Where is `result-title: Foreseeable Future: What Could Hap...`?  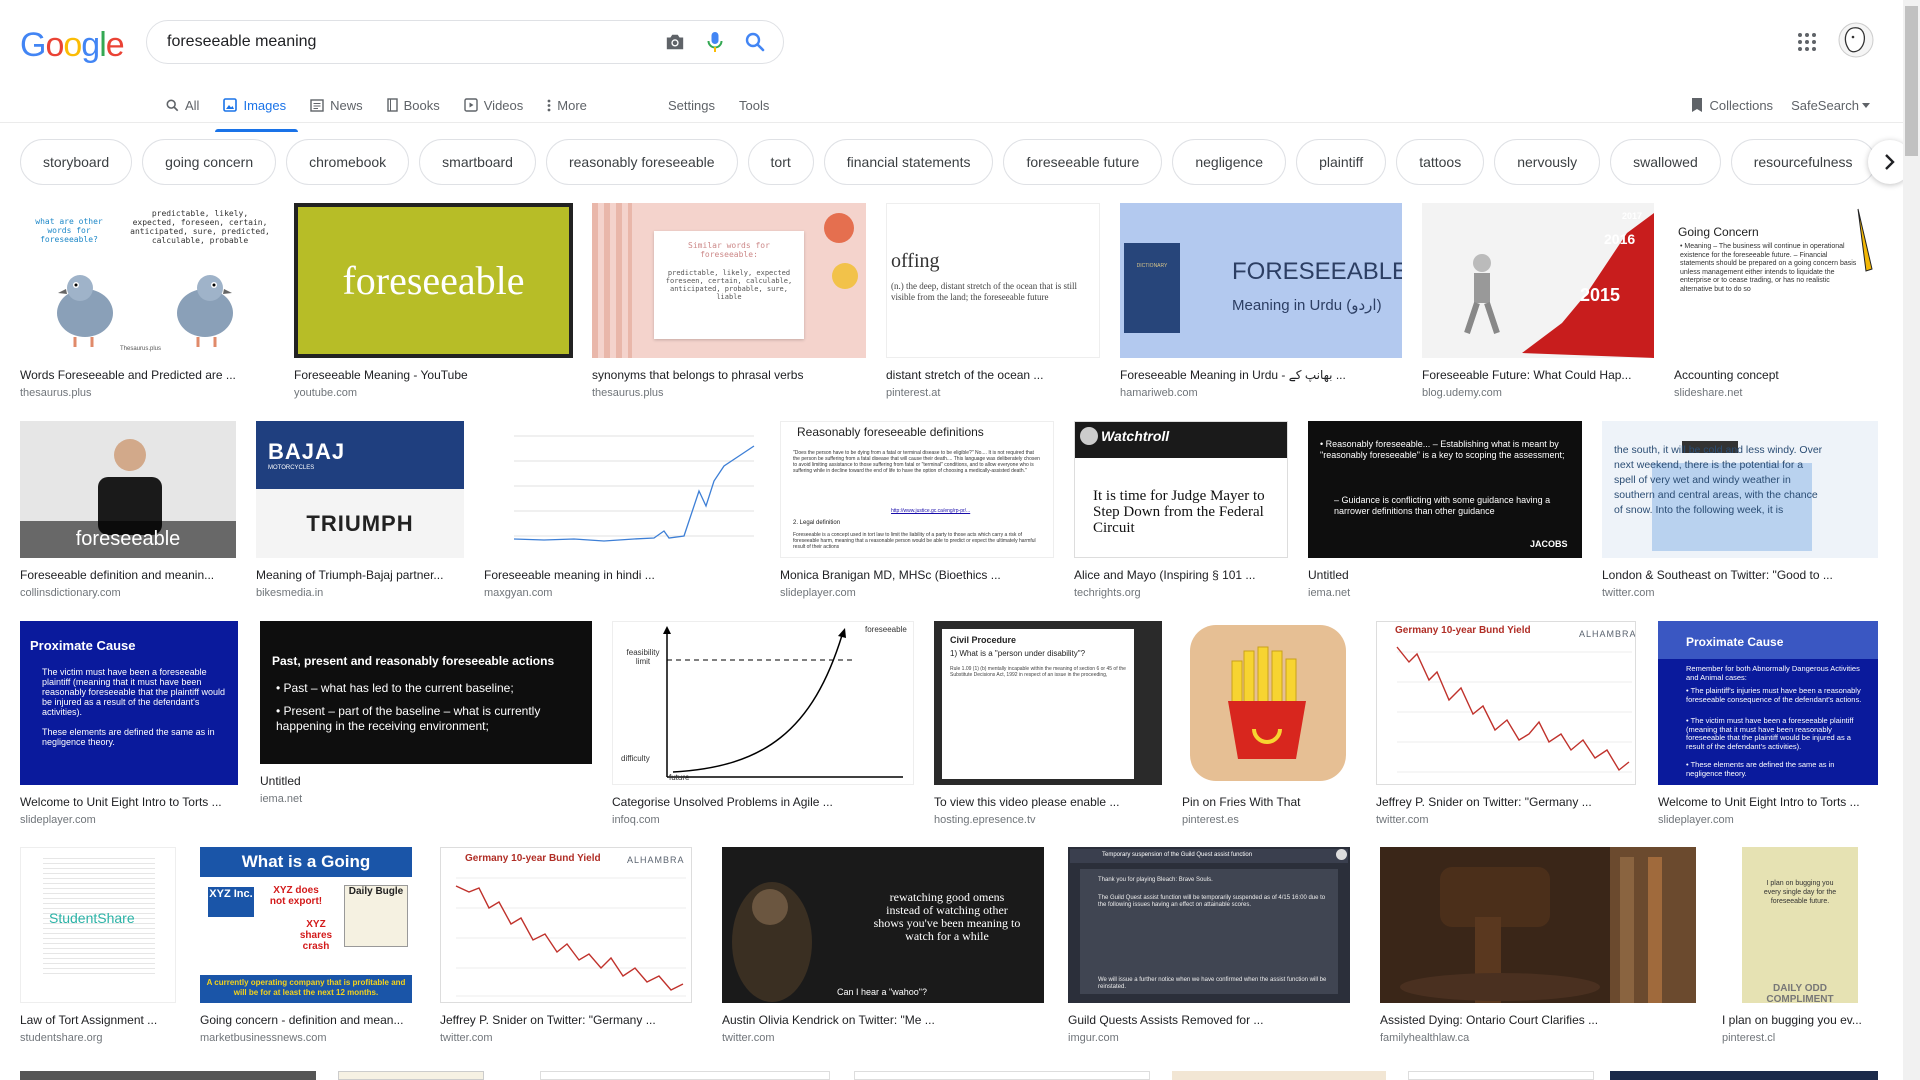
result-title: Foreseeable Future: What Could Hap... is located at coordinates (1538, 375).